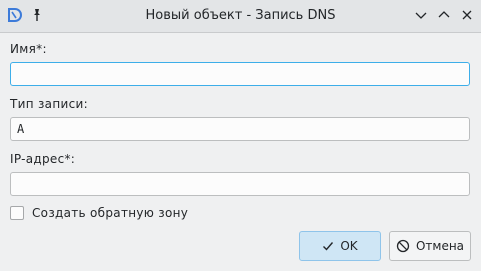 Image resolution: width=481 pixels, height=271 pixels. Describe the element at coordinates (240, 129) in the screenshot. I see `record-type-input` at that location.